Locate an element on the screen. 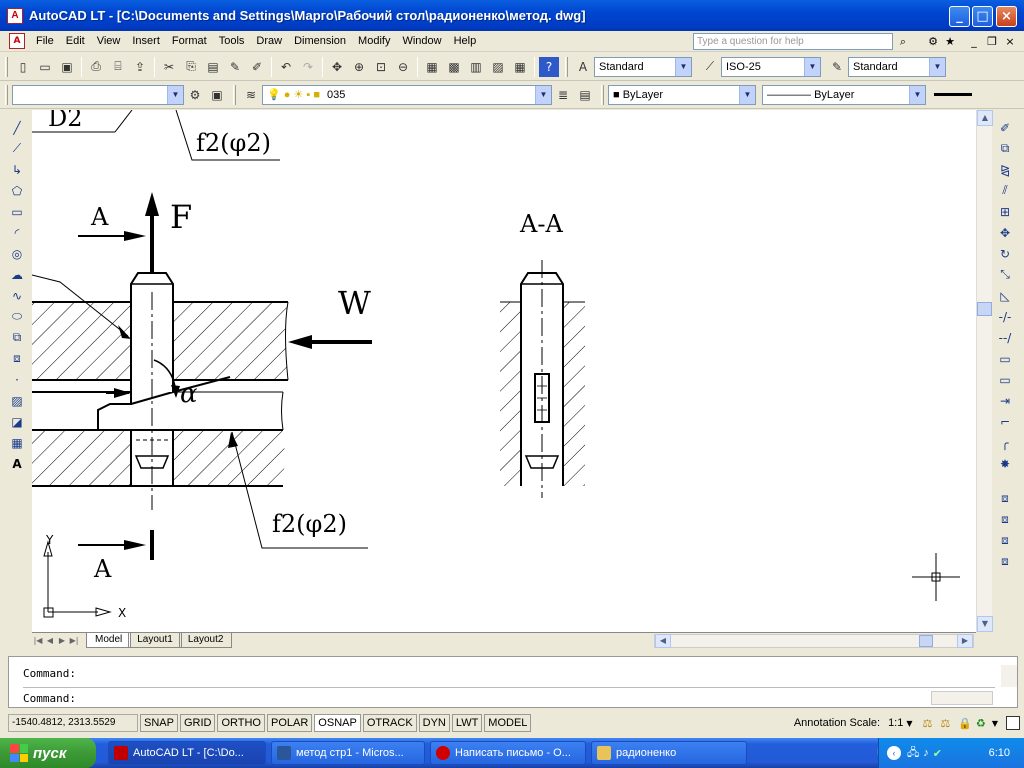 This screenshot has height=768, width=1024. revision-cloud-icon: ☁ is located at coordinates (17, 274).